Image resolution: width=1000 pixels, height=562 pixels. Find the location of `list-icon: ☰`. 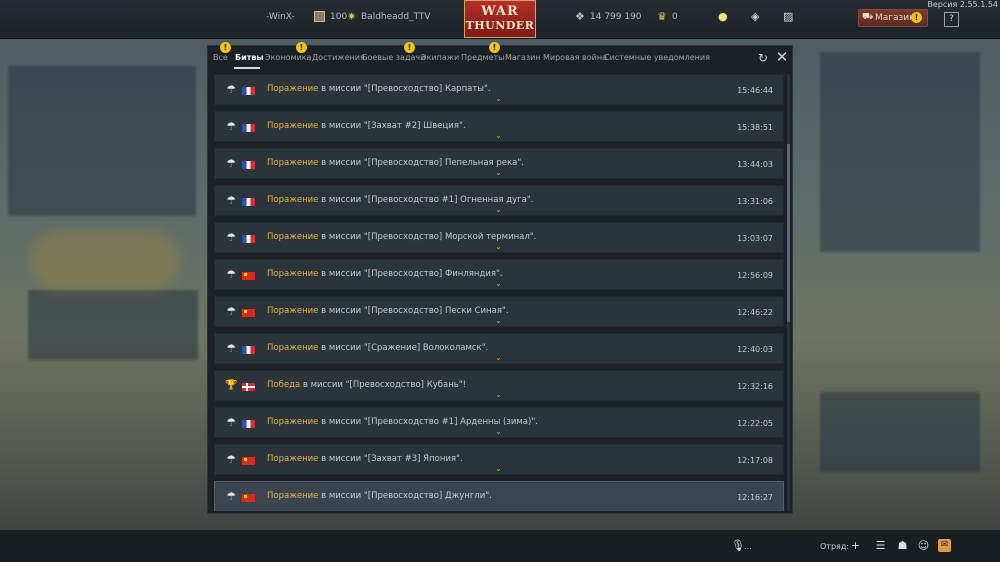

list-icon: ☰ is located at coordinates (880, 545).